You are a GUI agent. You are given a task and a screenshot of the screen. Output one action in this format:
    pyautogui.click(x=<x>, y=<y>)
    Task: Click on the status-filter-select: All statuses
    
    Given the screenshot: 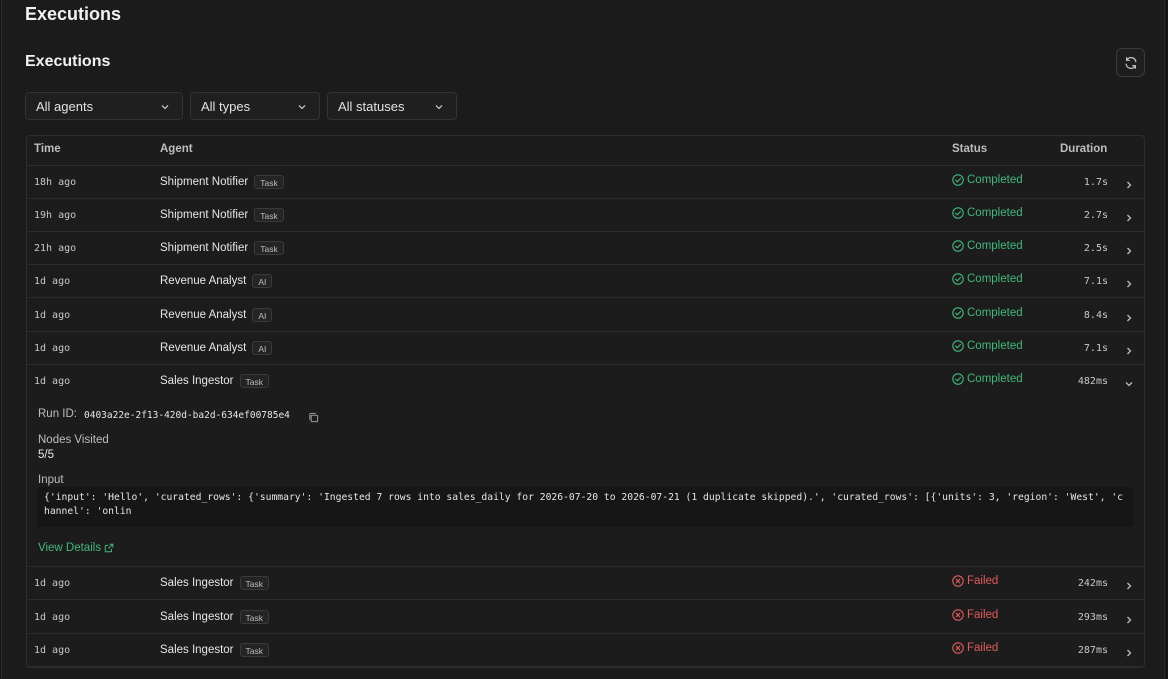 What is the action you would take?
    pyautogui.click(x=392, y=106)
    